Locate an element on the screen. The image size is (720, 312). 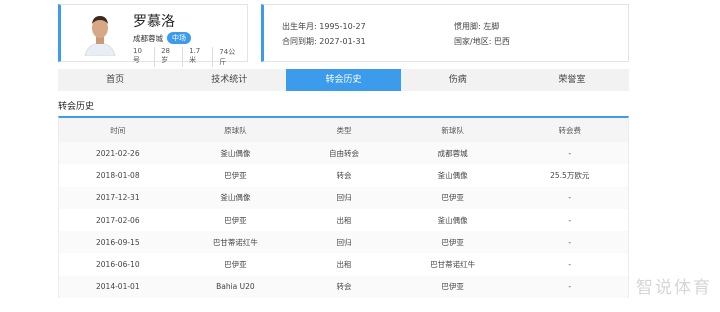
preferred-foot: 惯用脚: 左脚 is located at coordinates (477, 26).